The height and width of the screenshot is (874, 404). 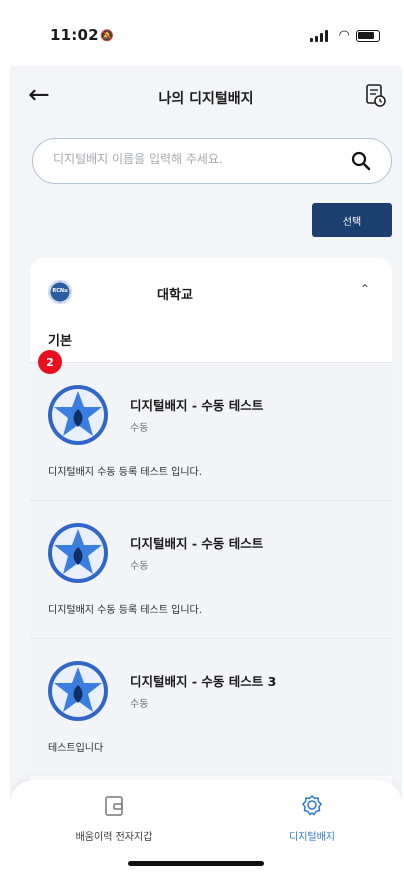 I want to click on badge-list-item: 디지털배지 - 수동 테스트 3 수동 테스트입니다, so click(x=211, y=707).